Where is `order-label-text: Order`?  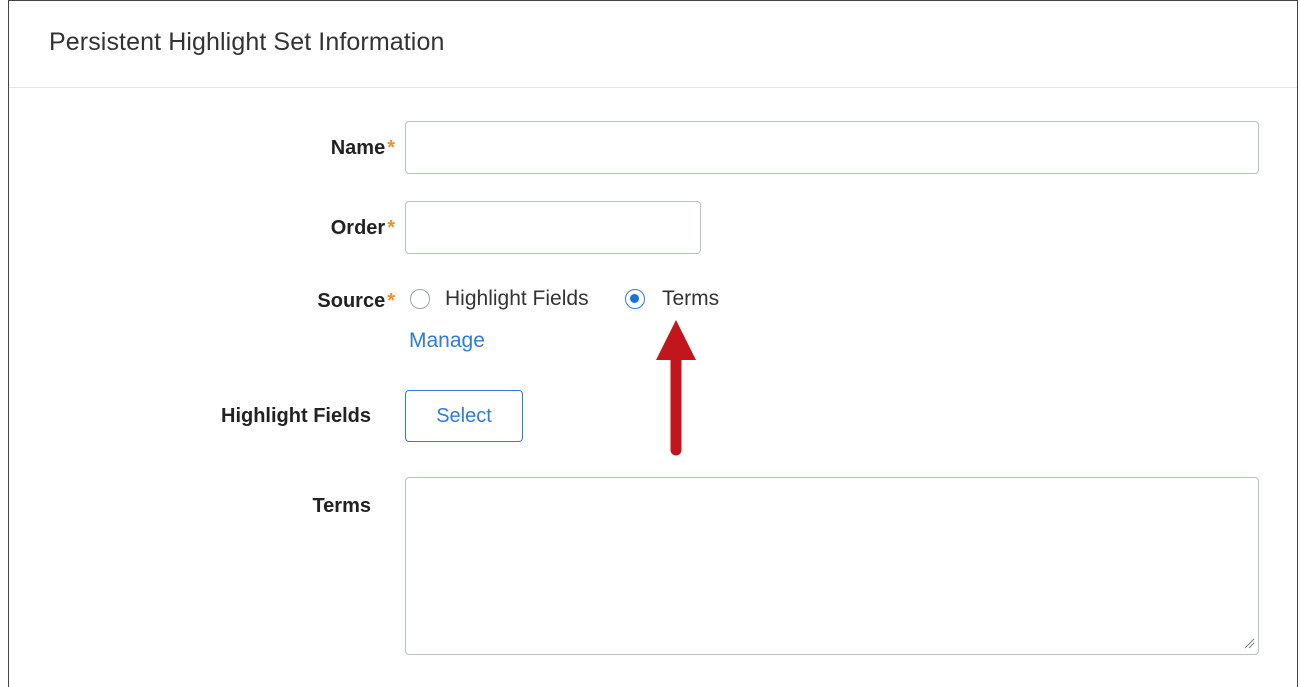
order-label-text: Order is located at coordinates (358, 228).